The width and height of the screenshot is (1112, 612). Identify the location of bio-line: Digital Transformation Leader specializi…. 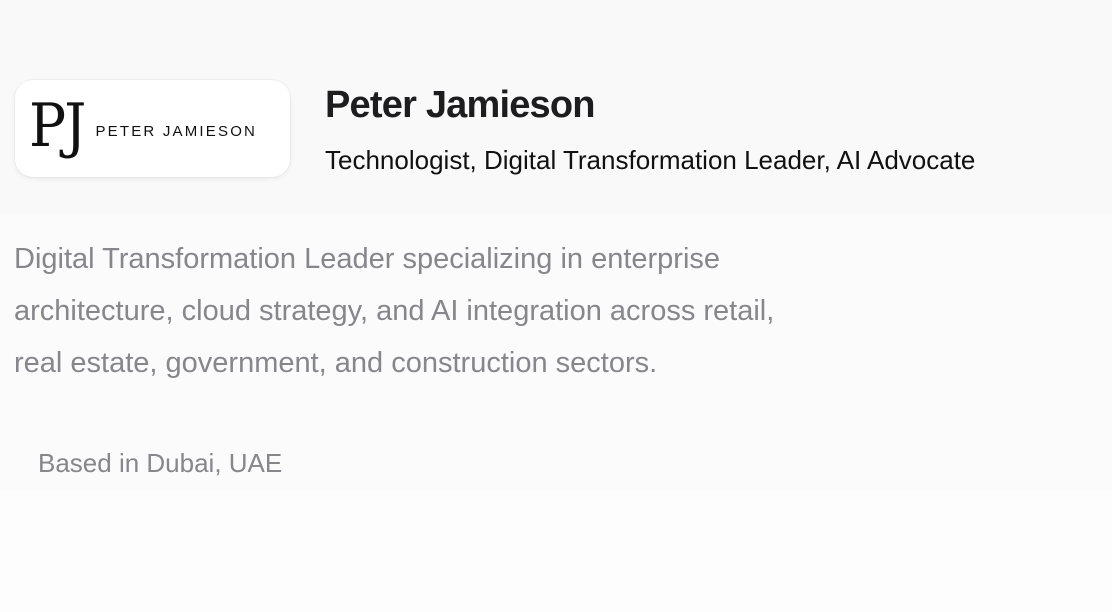
(367, 259).